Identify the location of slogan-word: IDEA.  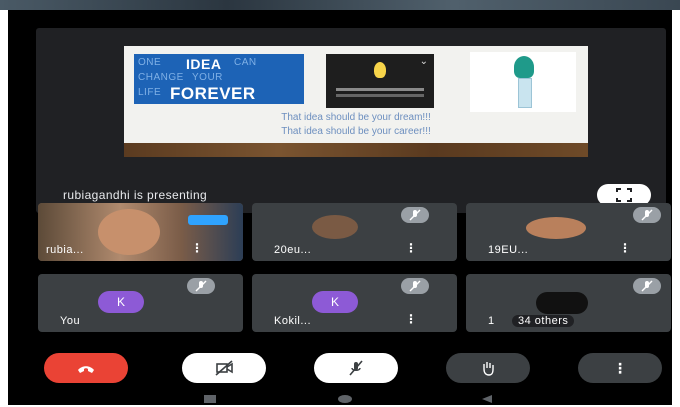
(204, 64).